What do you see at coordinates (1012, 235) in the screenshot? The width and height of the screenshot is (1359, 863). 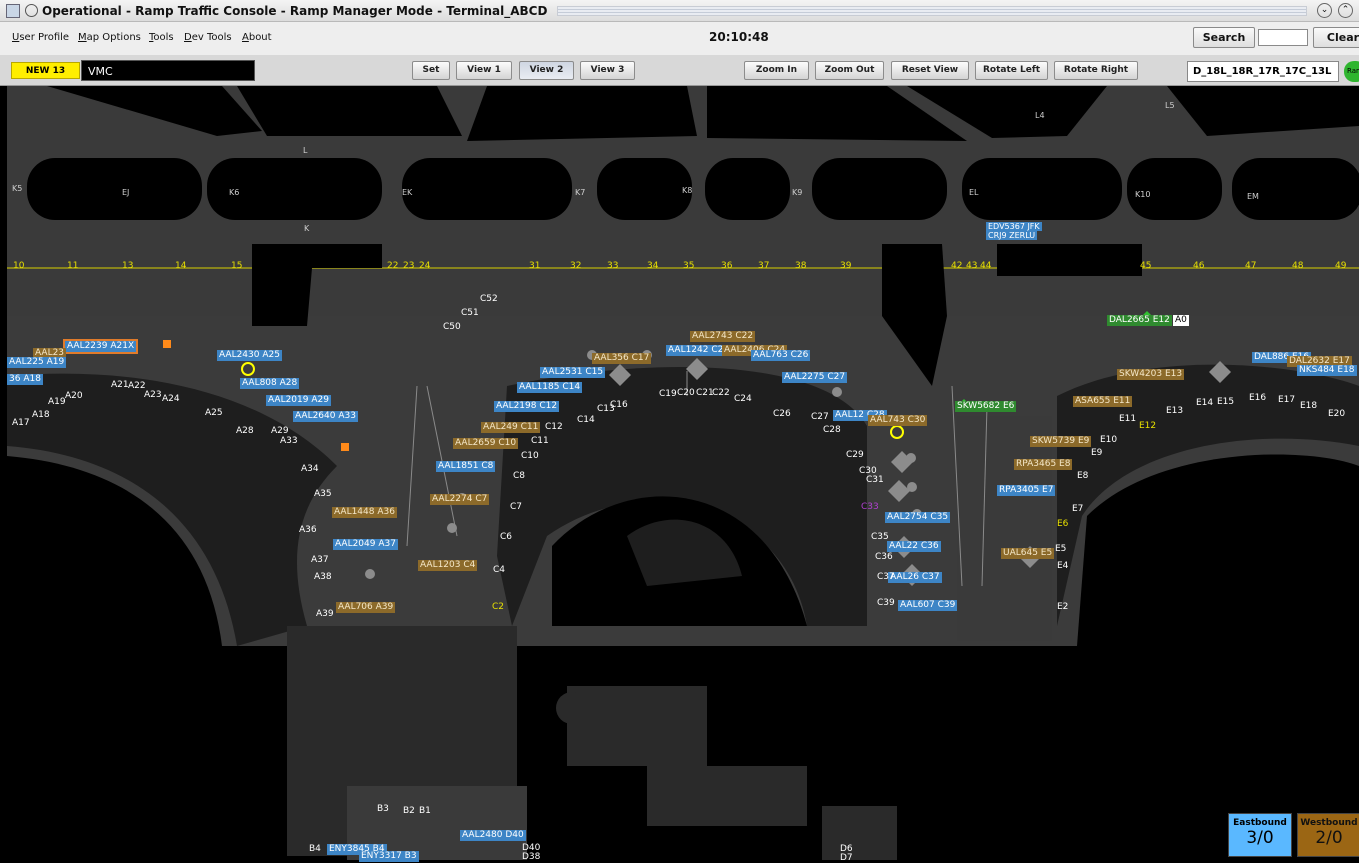 I see `arrival-flight-line2: CRJ9 ZERLU` at bounding box center [1012, 235].